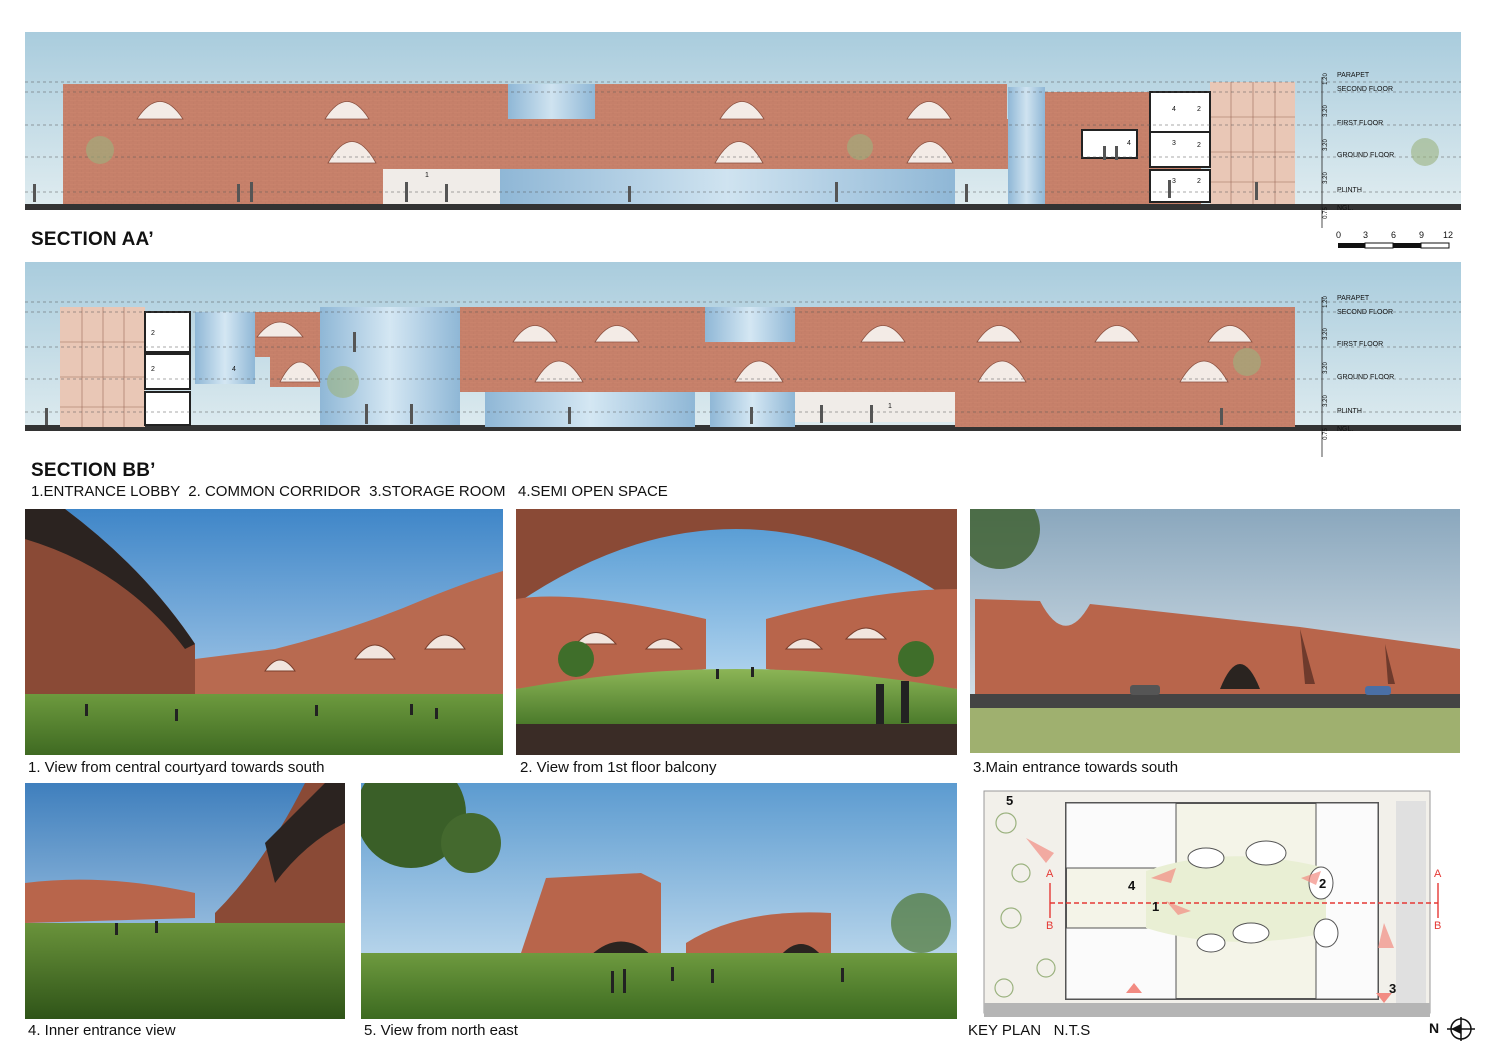  Describe the element at coordinates (1215, 631) in the screenshot. I see `view-image-main-entrance` at that location.